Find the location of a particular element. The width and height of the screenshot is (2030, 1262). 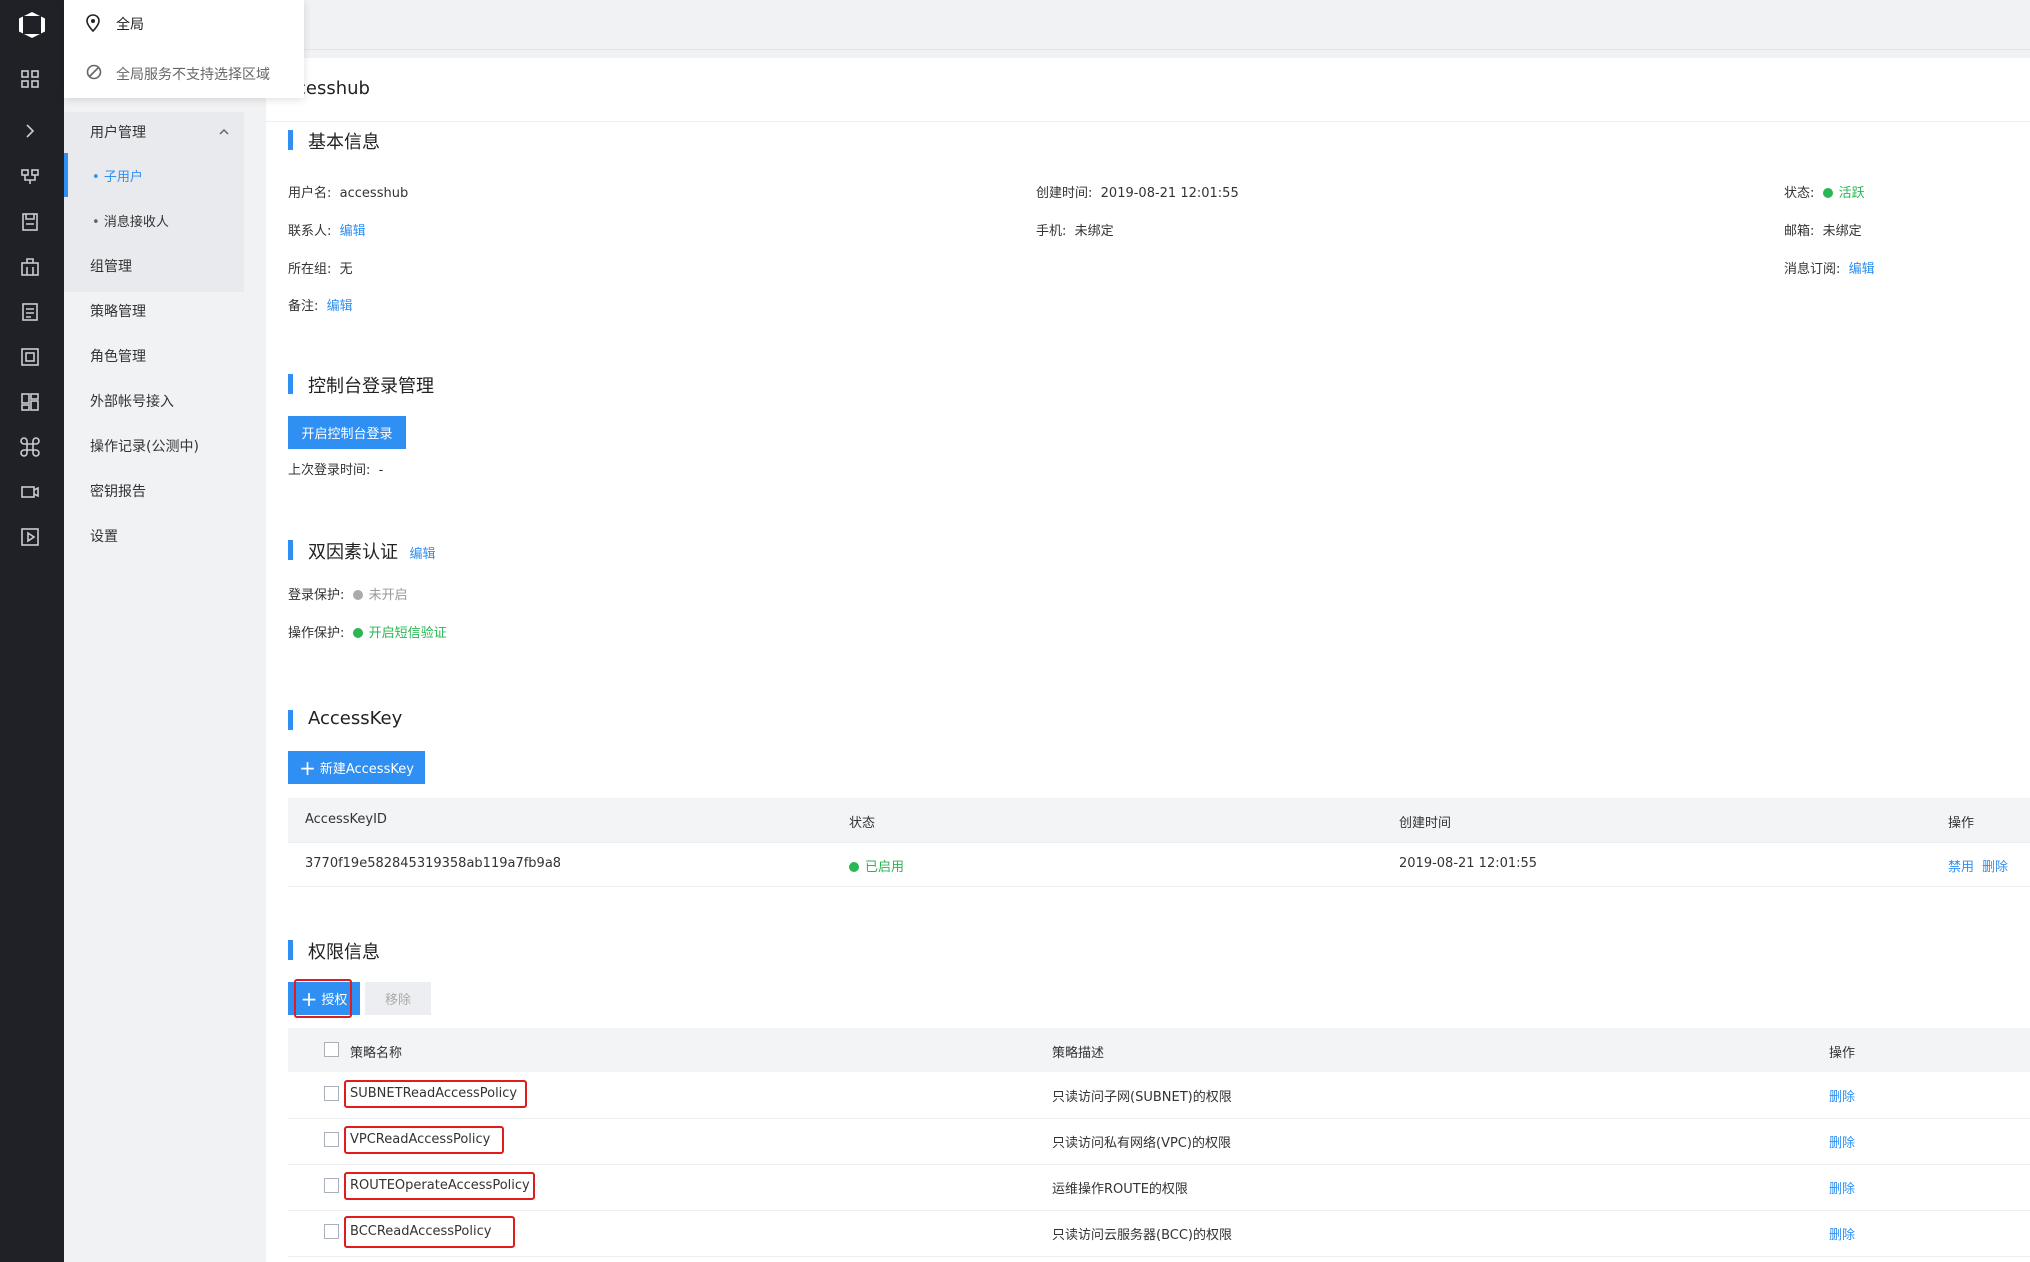

video-camera-icon is located at coordinates (30, 492).